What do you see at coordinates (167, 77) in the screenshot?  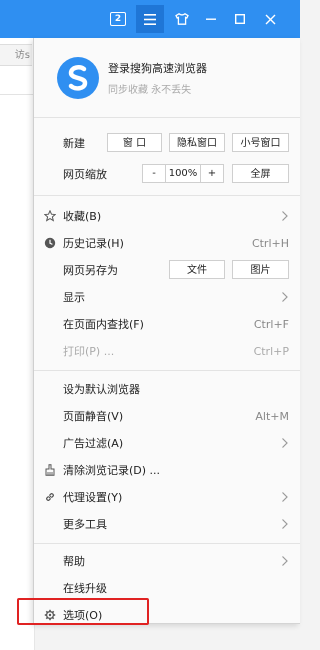 I see `user-login-area: 登录搜狗高速浏览器 同步收藏 永不丢失` at bounding box center [167, 77].